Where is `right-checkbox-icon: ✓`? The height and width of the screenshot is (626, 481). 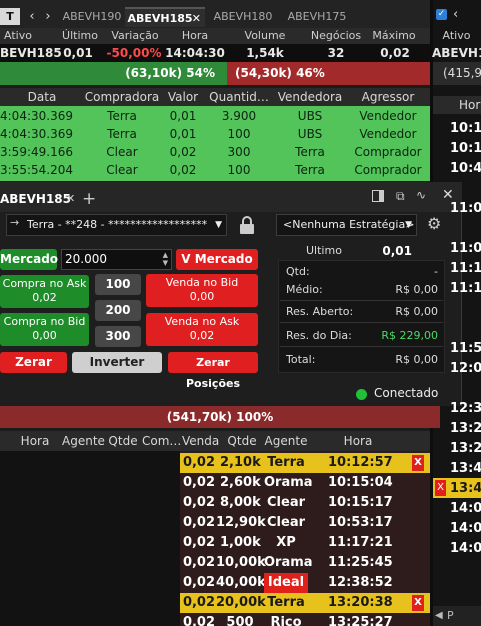
right-checkbox-icon: ✓ is located at coordinates (441, 14).